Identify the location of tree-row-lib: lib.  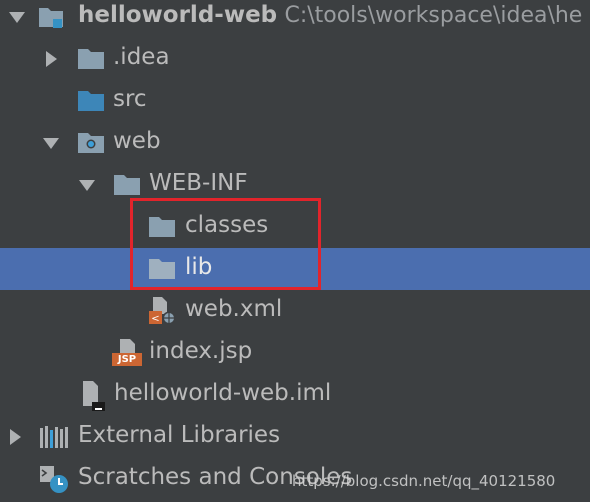
(295, 269).